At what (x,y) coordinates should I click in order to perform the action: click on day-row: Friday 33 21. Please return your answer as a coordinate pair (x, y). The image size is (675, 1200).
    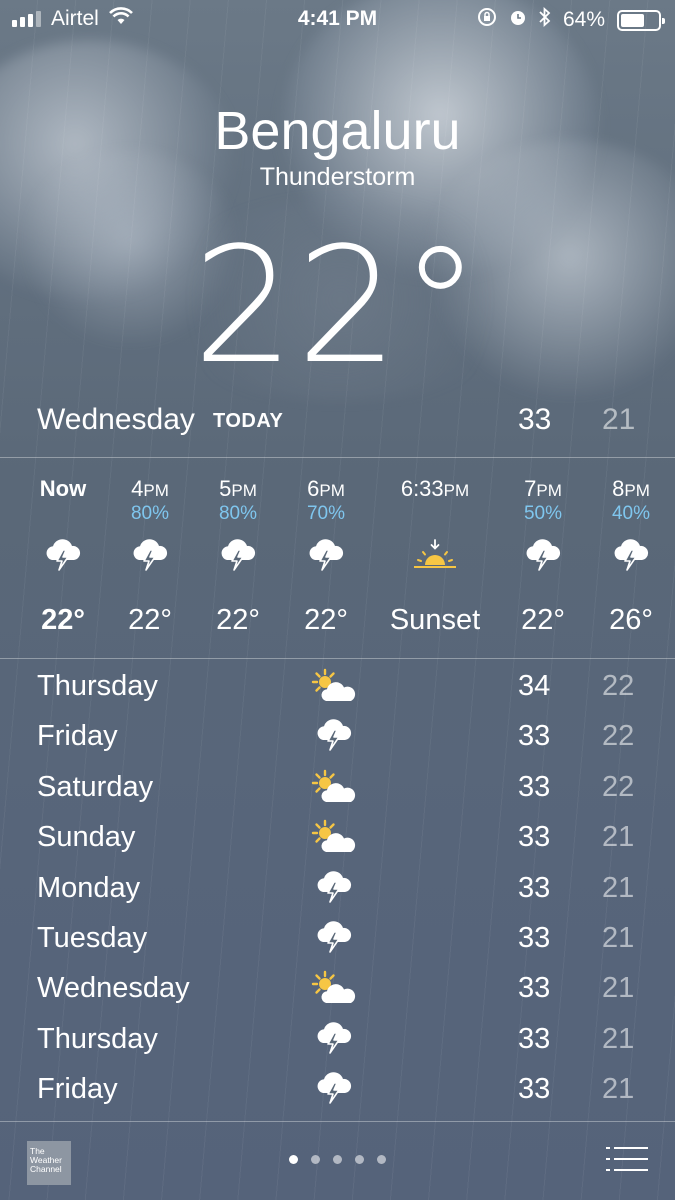
    Looking at the image, I should click on (337, 1090).